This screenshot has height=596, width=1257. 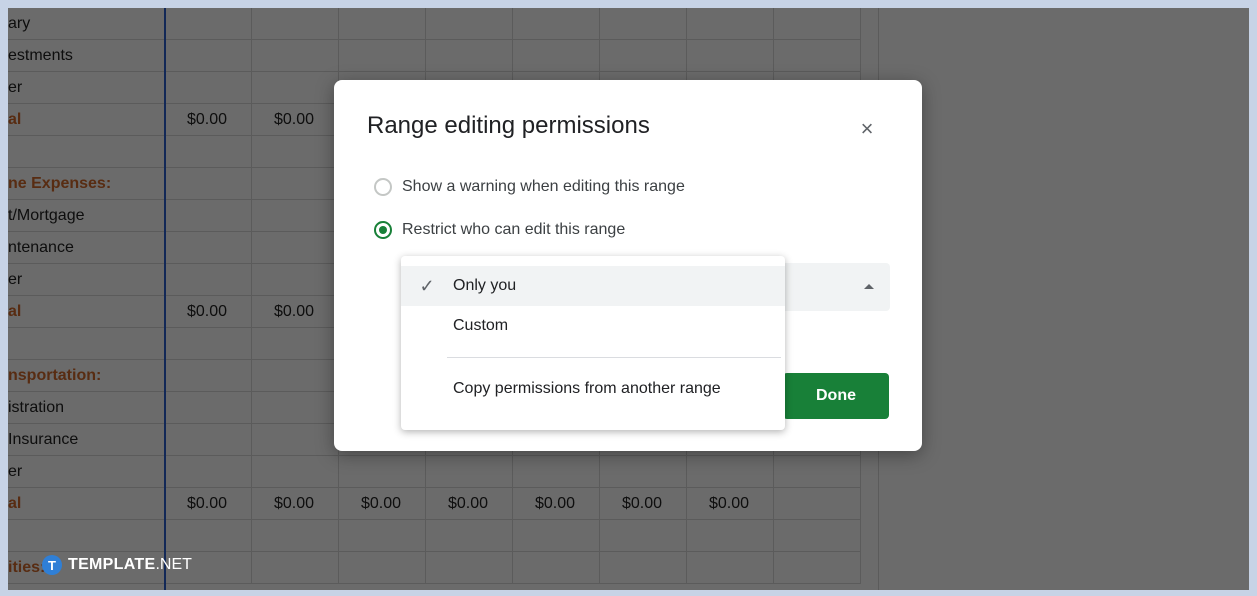 I want to click on dialog-title: Range editing permissions, so click(x=508, y=125).